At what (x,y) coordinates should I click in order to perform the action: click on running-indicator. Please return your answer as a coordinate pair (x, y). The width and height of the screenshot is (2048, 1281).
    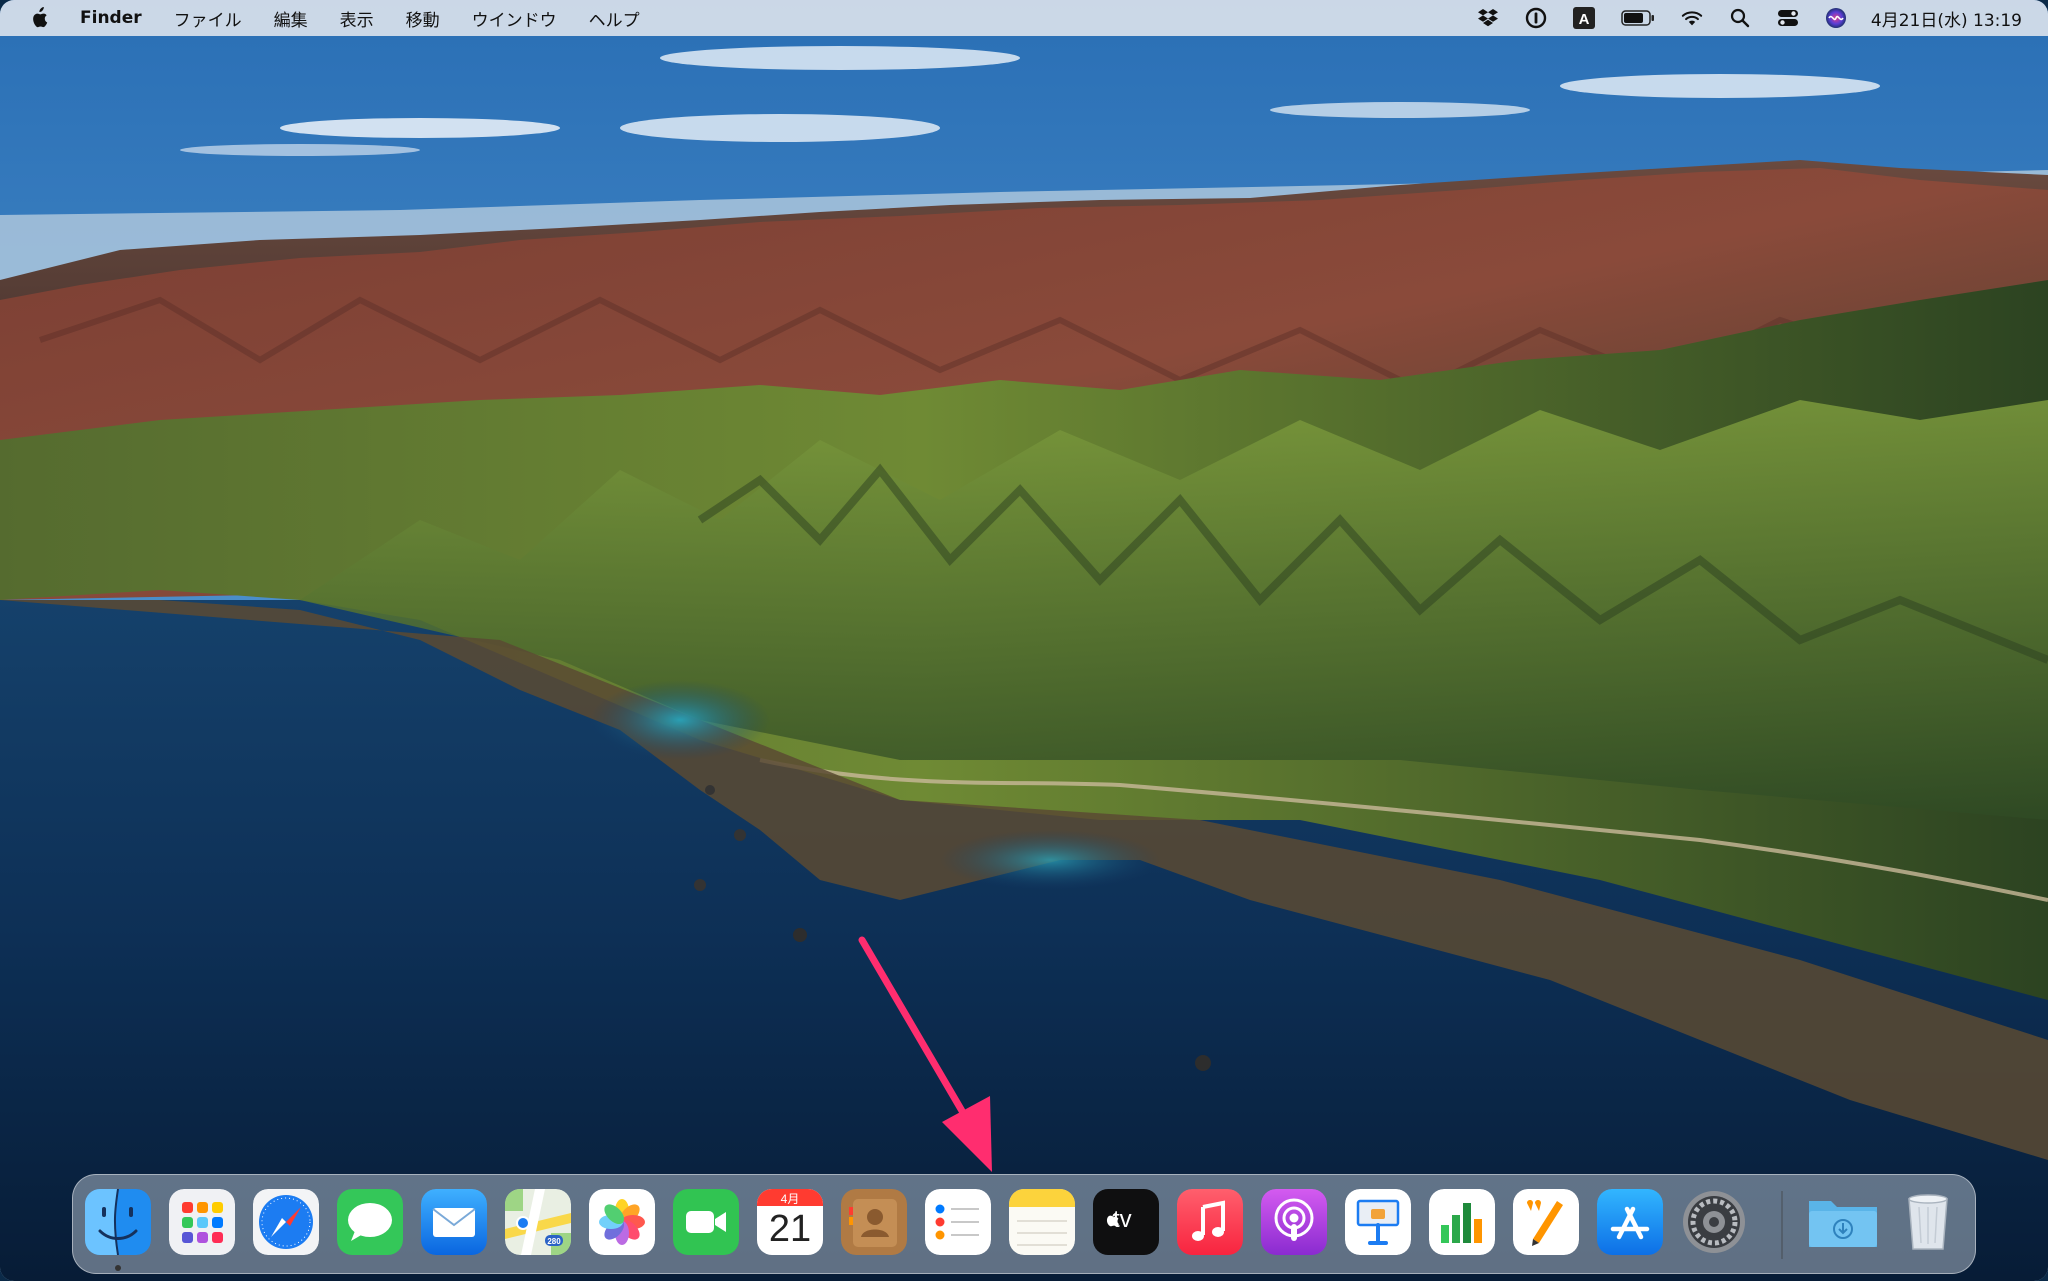
    Looking at the image, I should click on (118, 1268).